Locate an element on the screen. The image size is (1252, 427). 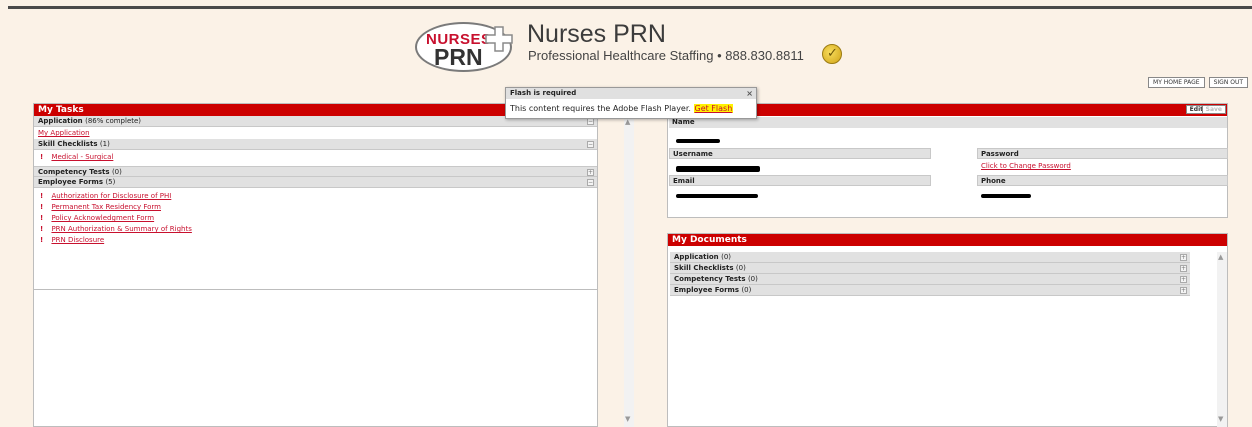
list-item: ! Medical - Surgical is located at coordinates (315, 158).